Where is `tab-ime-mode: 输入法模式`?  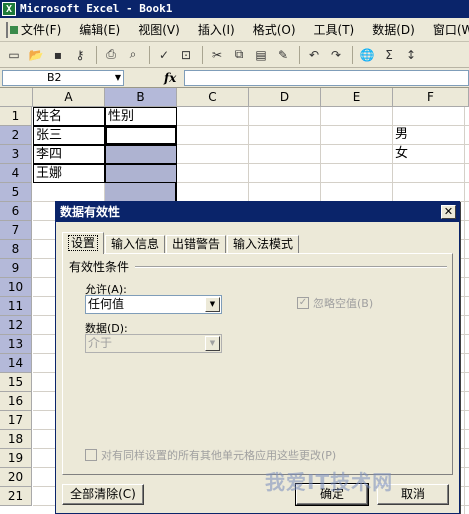
tab-ime-mode: 输入法模式 is located at coordinates (263, 244).